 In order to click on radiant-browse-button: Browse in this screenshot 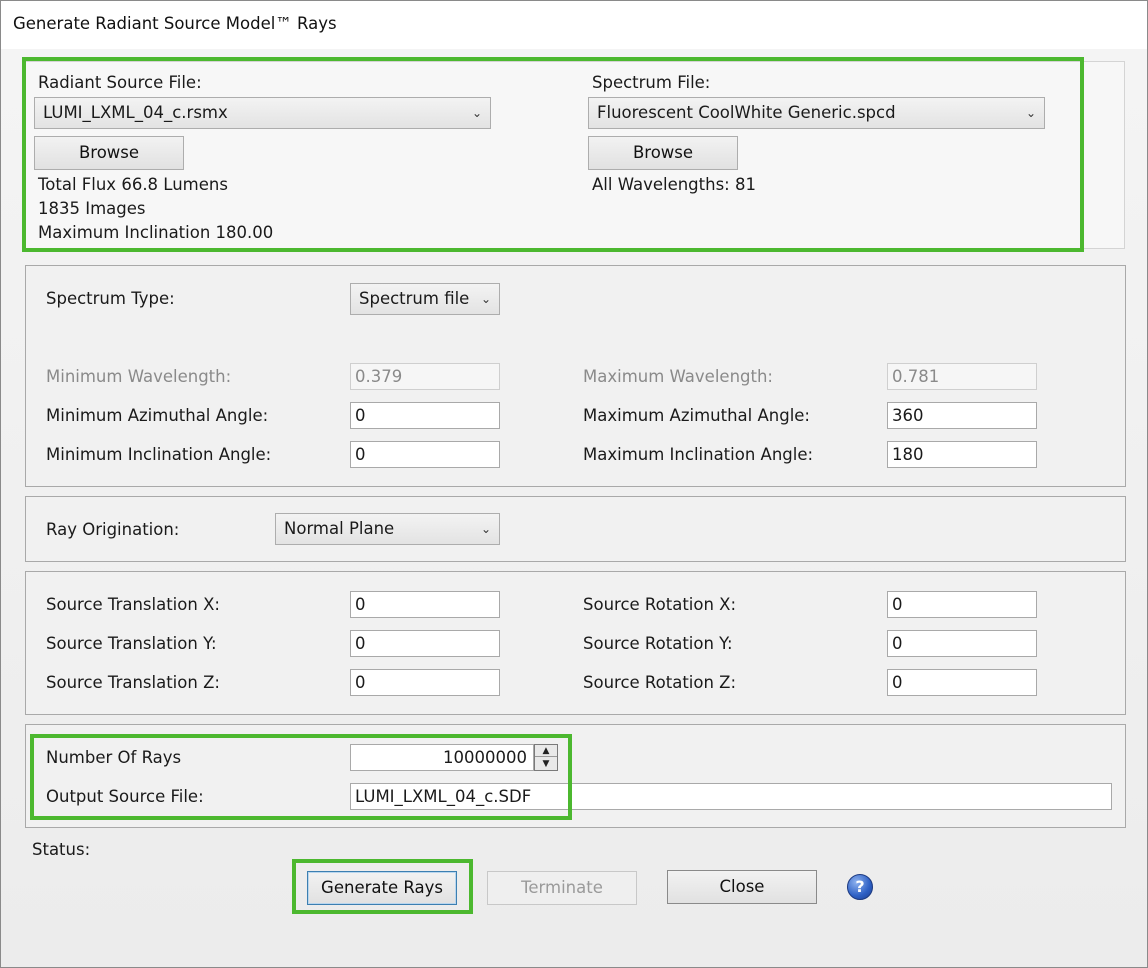, I will do `click(109, 153)`.